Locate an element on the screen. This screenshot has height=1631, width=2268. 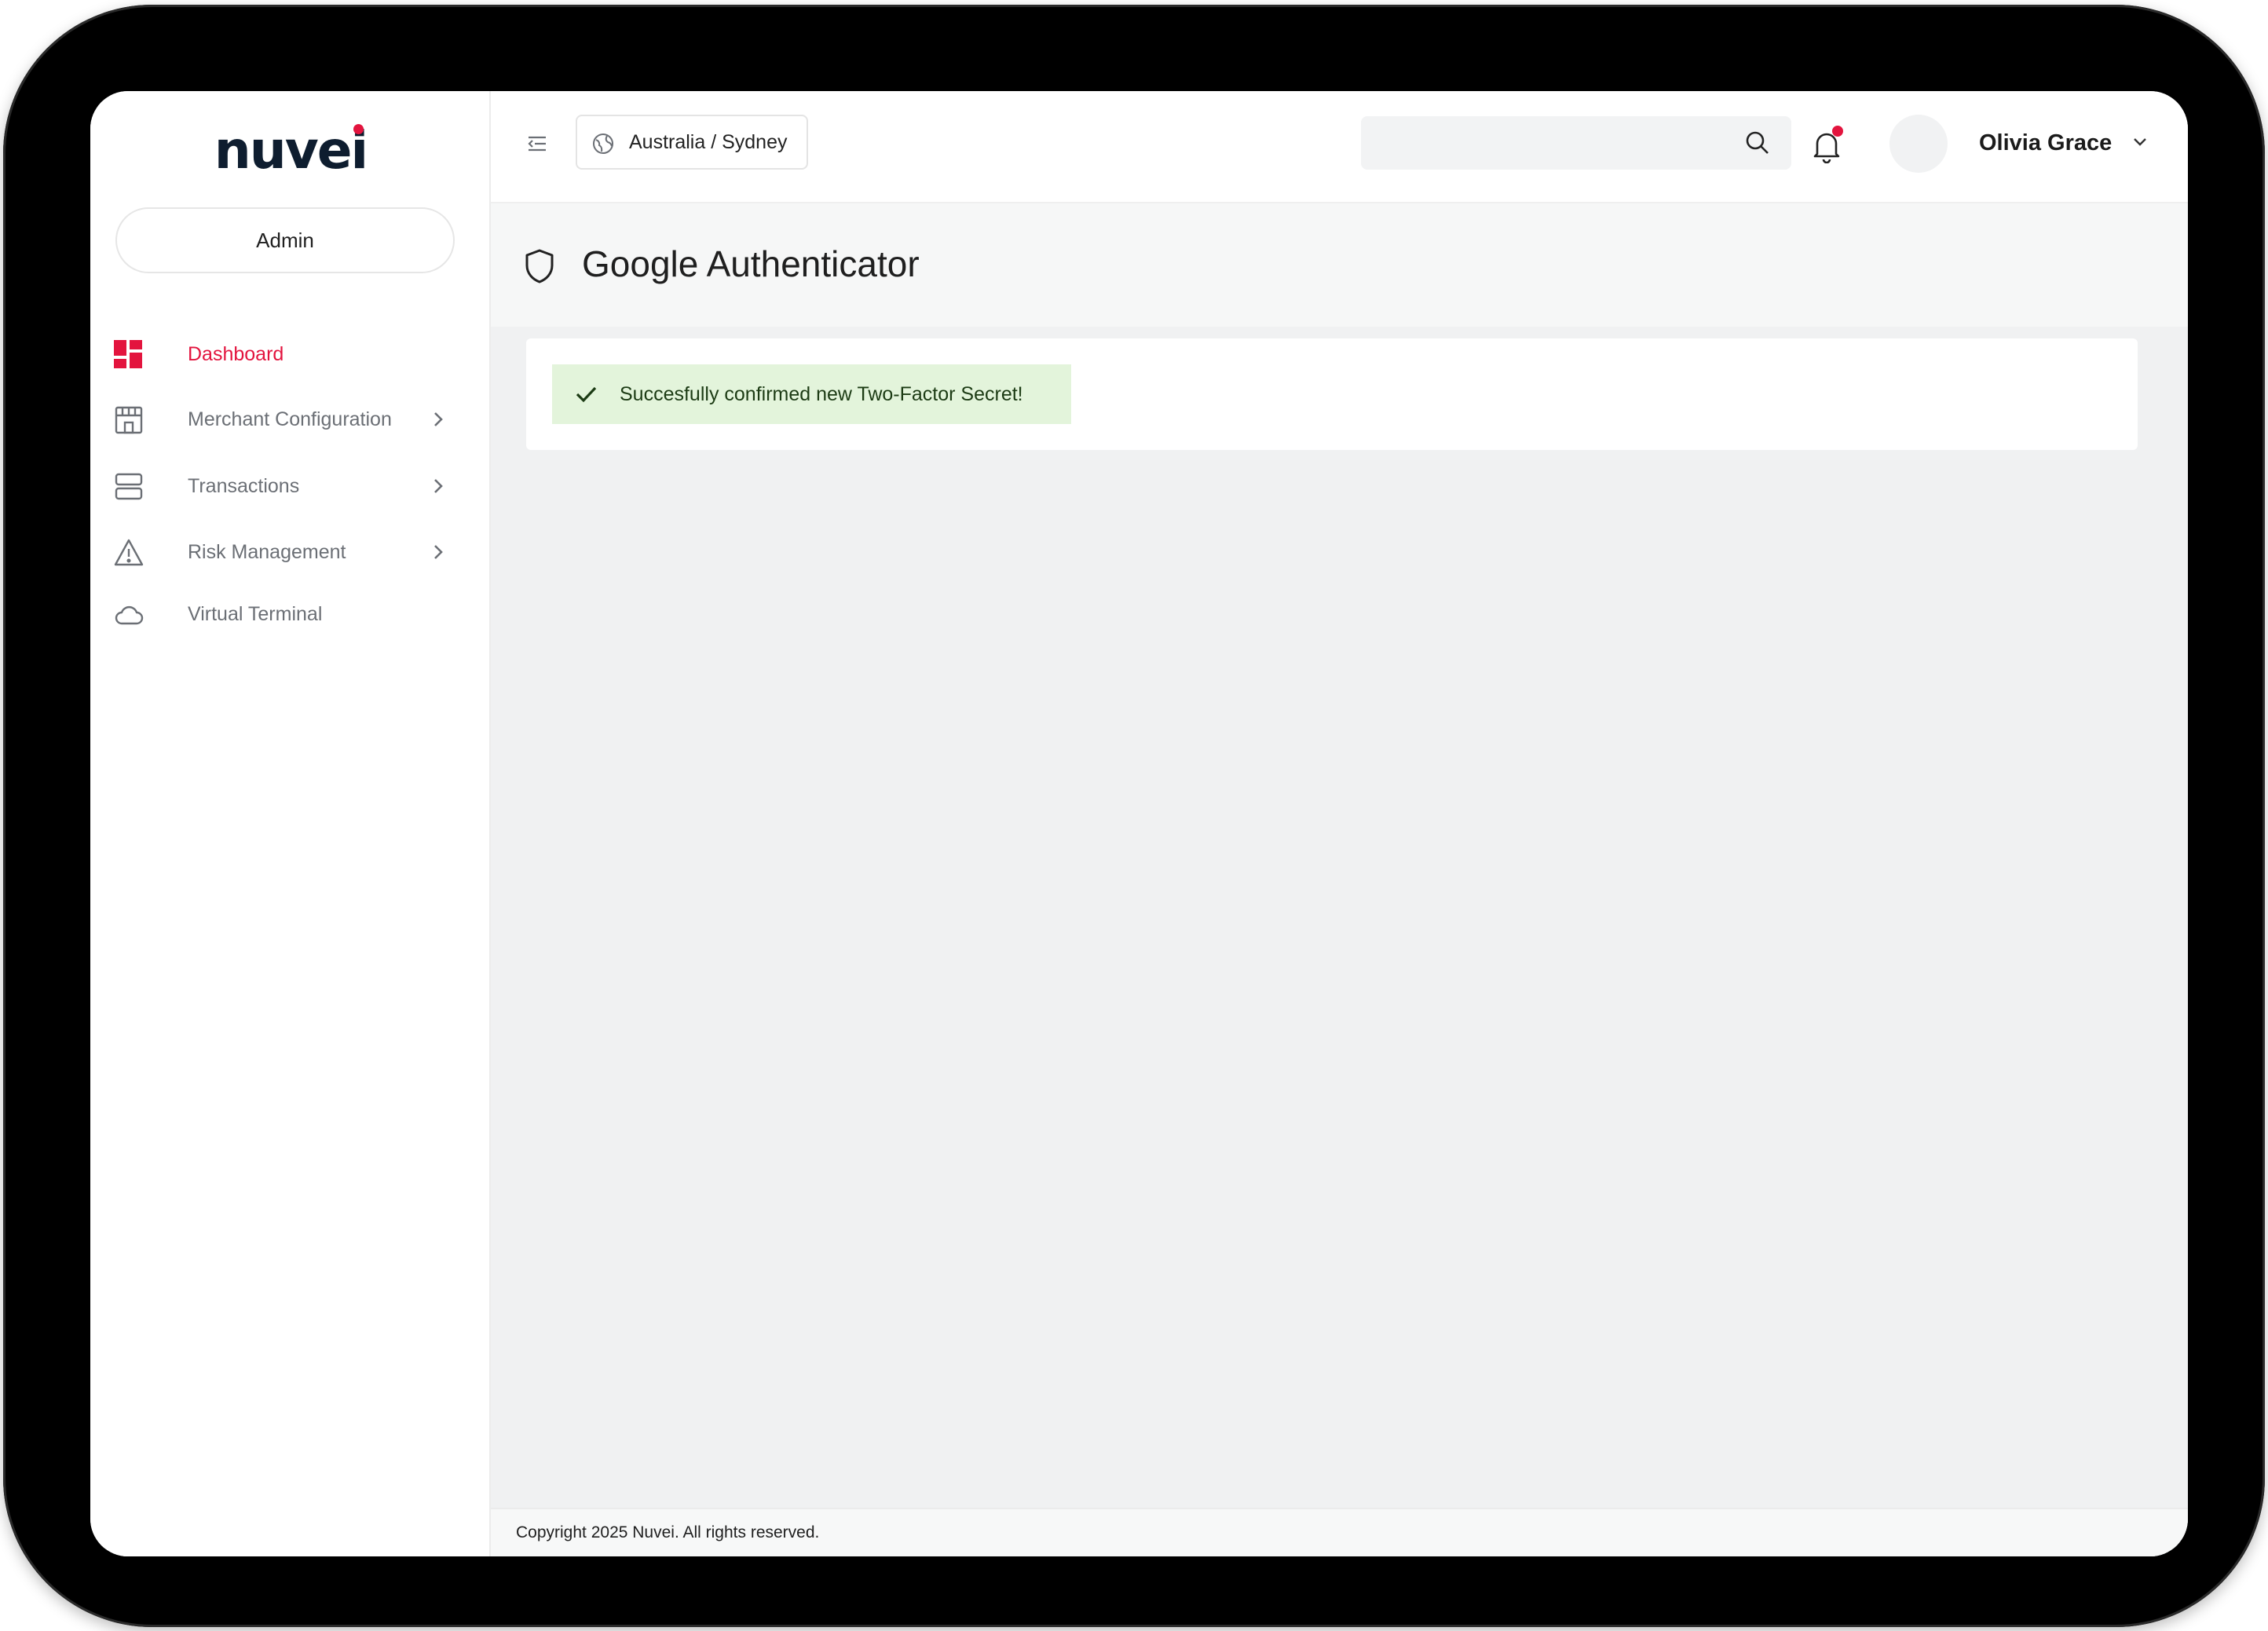
collapse-menu-icon is located at coordinates (537, 143).